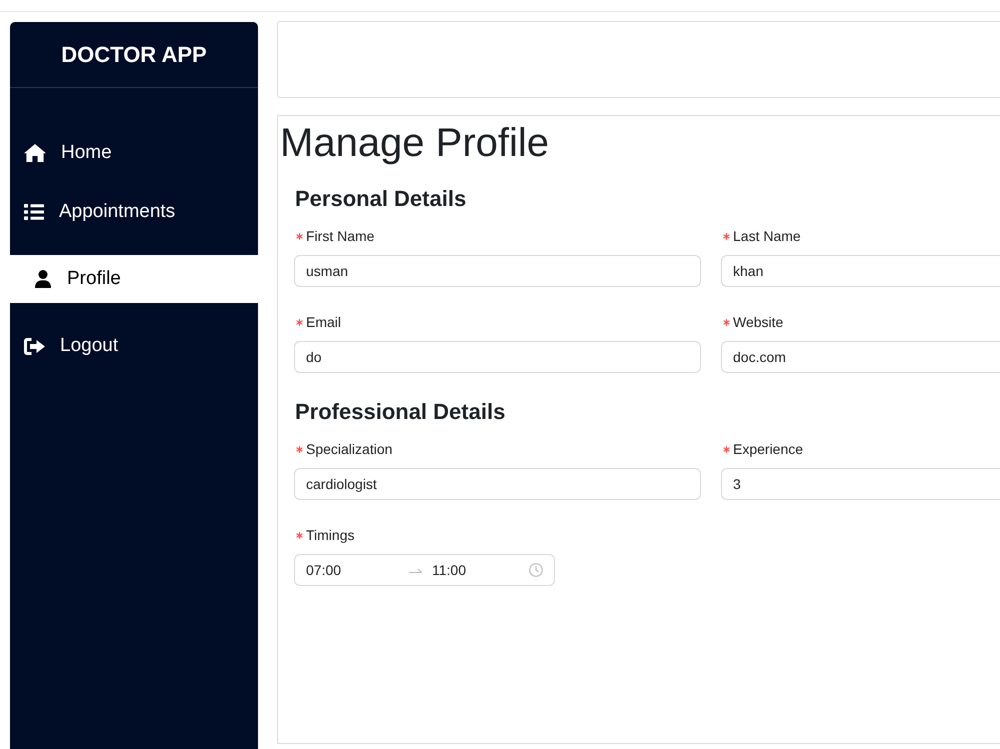 The width and height of the screenshot is (1000, 749). Describe the element at coordinates (134, 212) in the screenshot. I see `sidebar-menu-item: Appointments` at that location.